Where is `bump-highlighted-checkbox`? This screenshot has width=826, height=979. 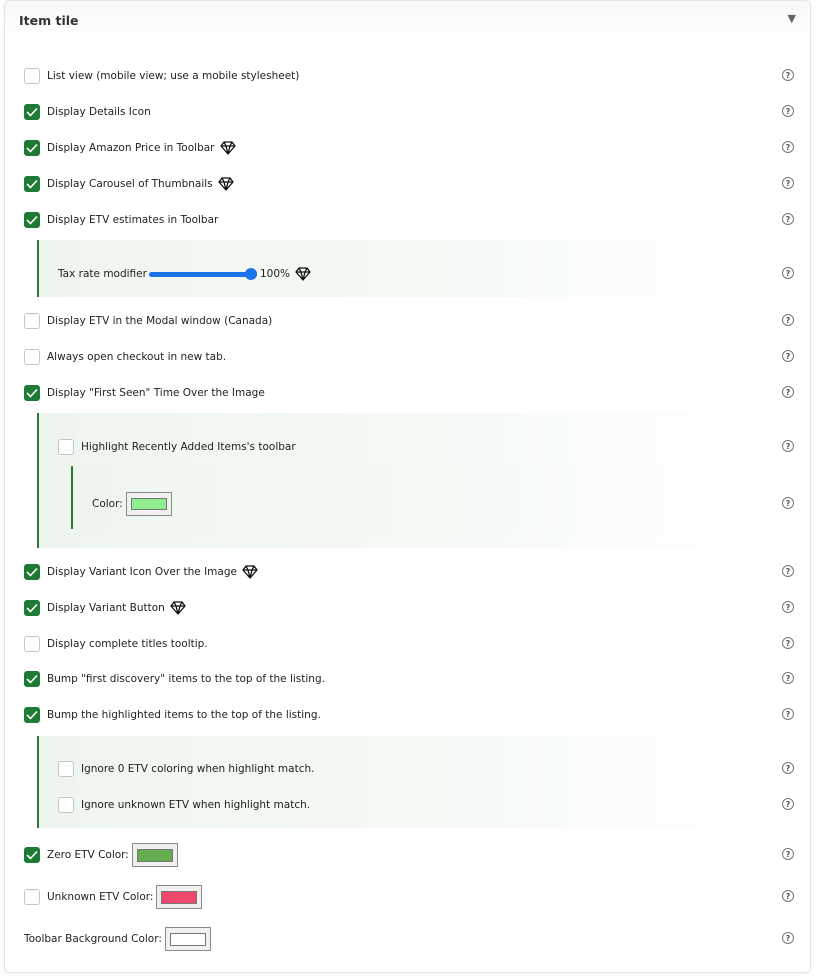 bump-highlighted-checkbox is located at coordinates (32, 715).